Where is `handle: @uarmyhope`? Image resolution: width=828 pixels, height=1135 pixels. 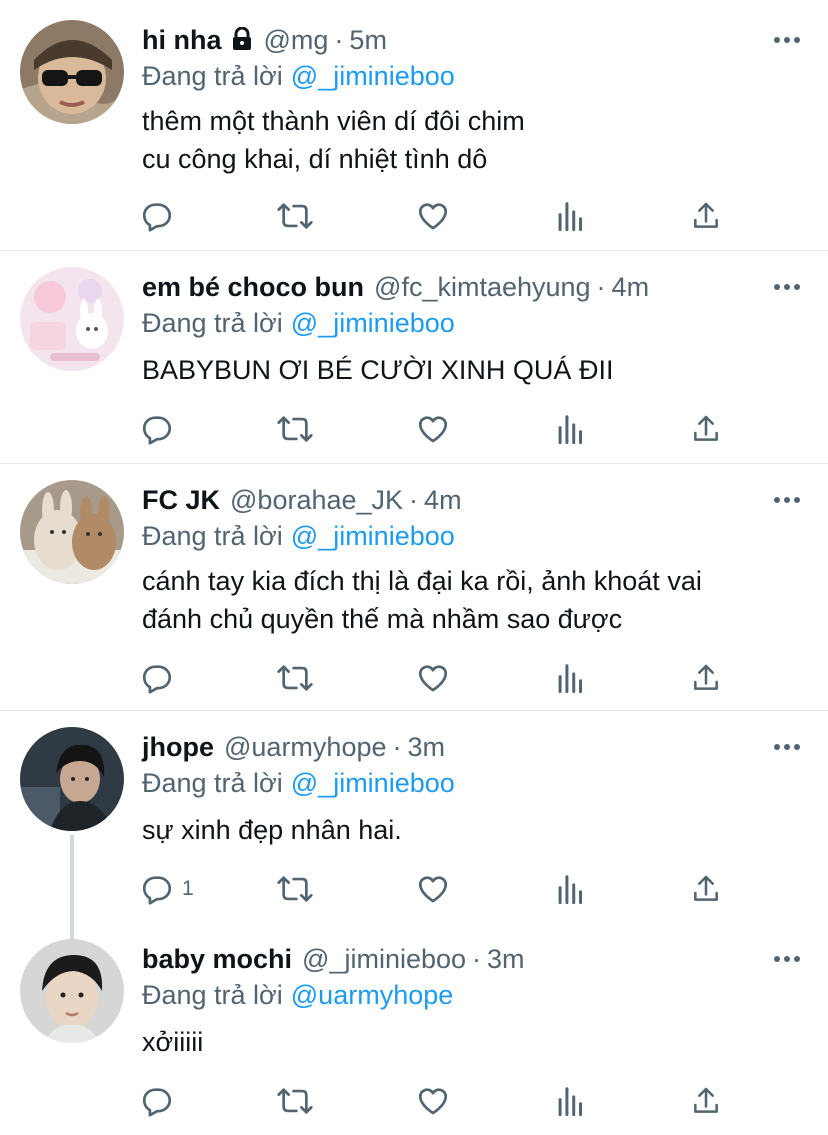
handle: @uarmyhope is located at coordinates (305, 747).